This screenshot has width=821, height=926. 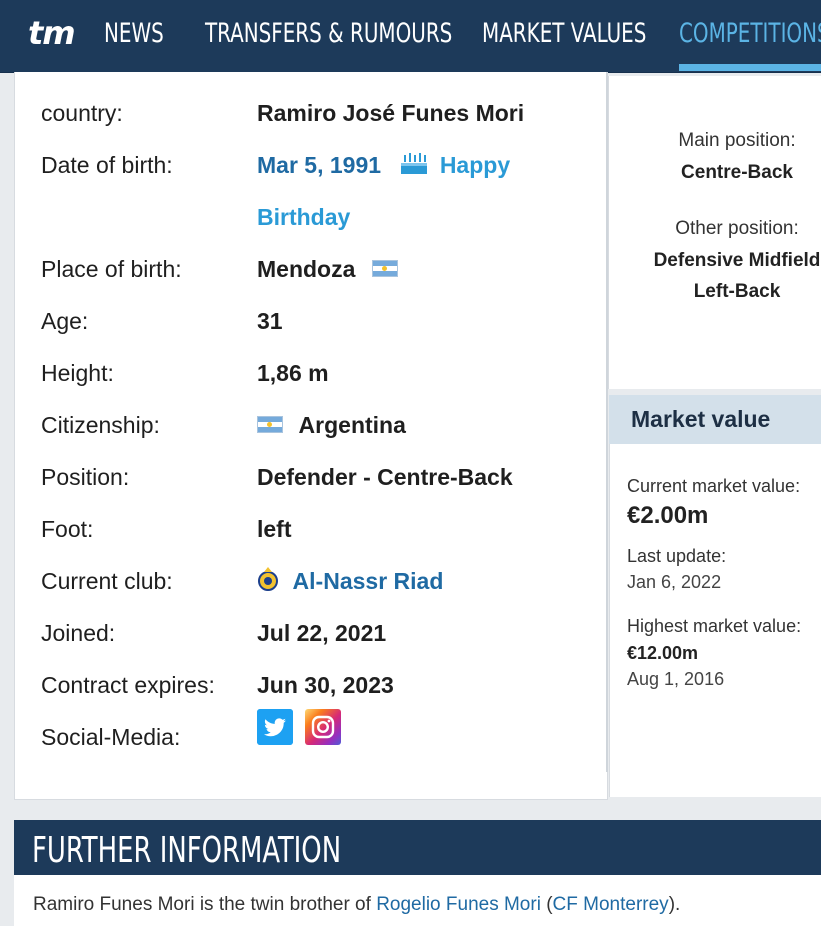 What do you see at coordinates (187, 850) in the screenshot?
I see `further-information-title: FURTHER INFORMATION` at bounding box center [187, 850].